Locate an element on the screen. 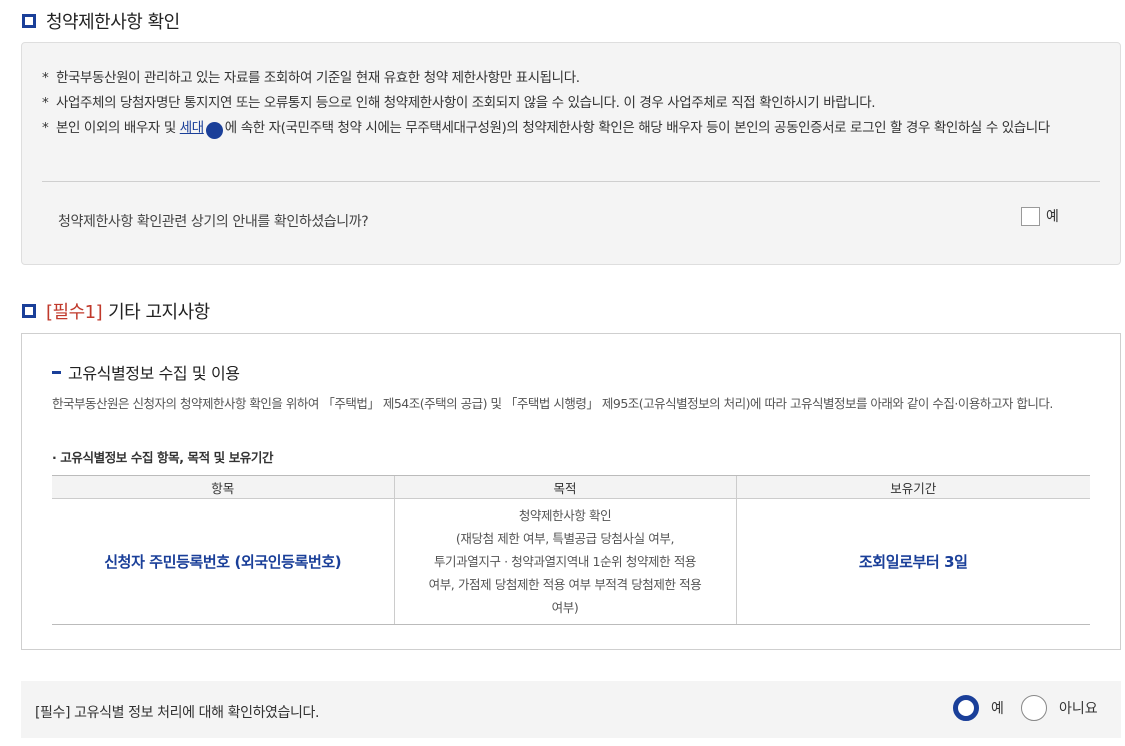 The height and width of the screenshot is (746, 1125). purpose-line: 투기과열지구 · 청약과열지역내 1순위 청약제한 적용 is located at coordinates (565, 561).